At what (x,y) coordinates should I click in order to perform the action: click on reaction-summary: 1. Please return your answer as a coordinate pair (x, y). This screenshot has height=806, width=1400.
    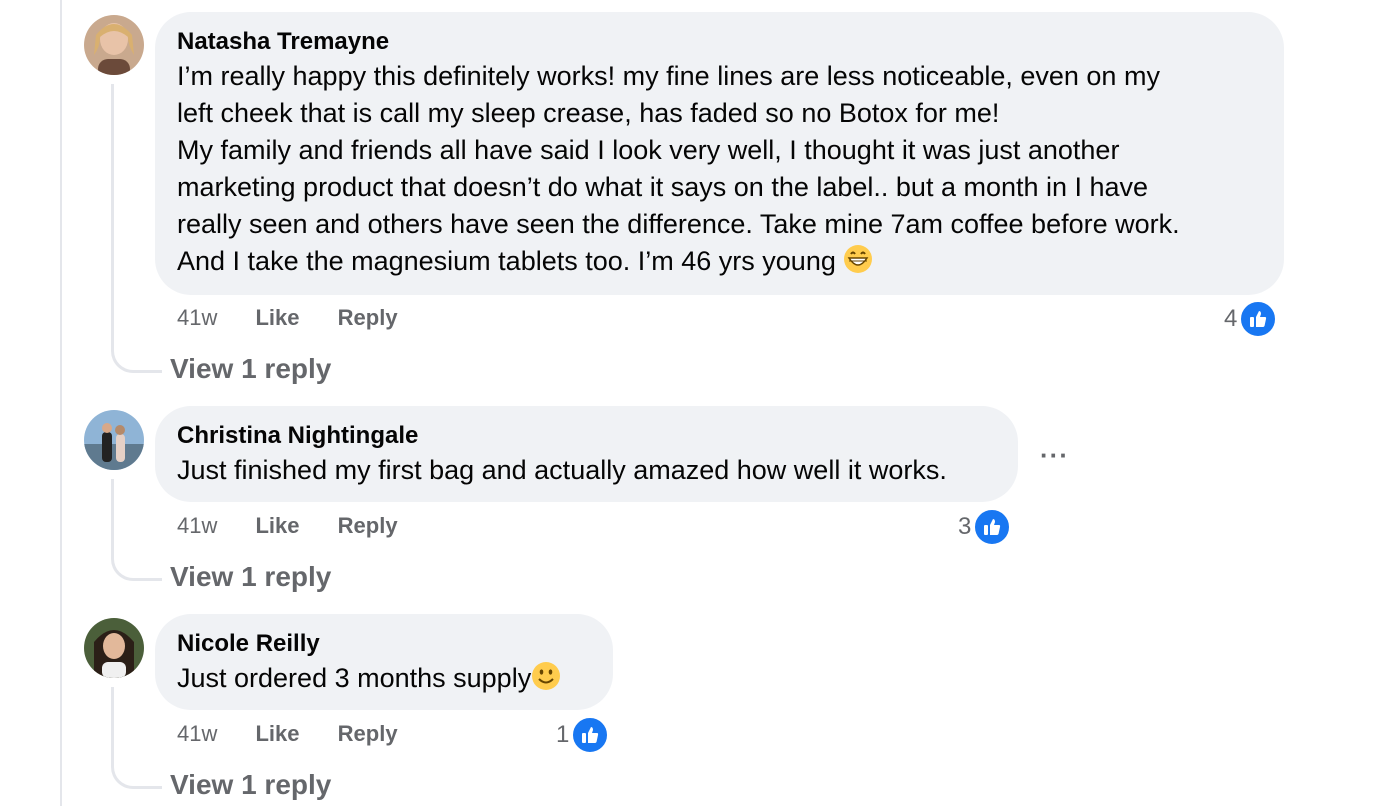
    Looking at the image, I should click on (583, 735).